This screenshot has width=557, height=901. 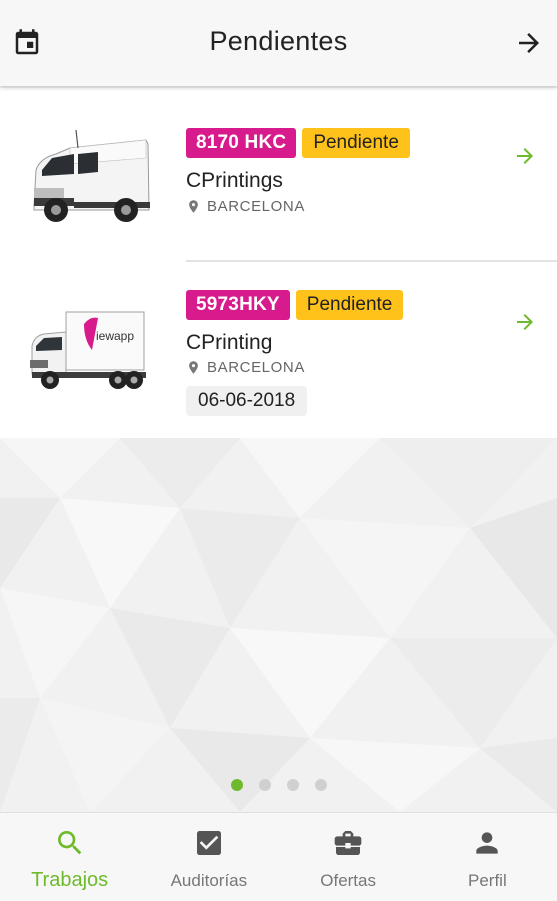 What do you see at coordinates (209, 880) in the screenshot?
I see `nav-label: Auditorías` at bounding box center [209, 880].